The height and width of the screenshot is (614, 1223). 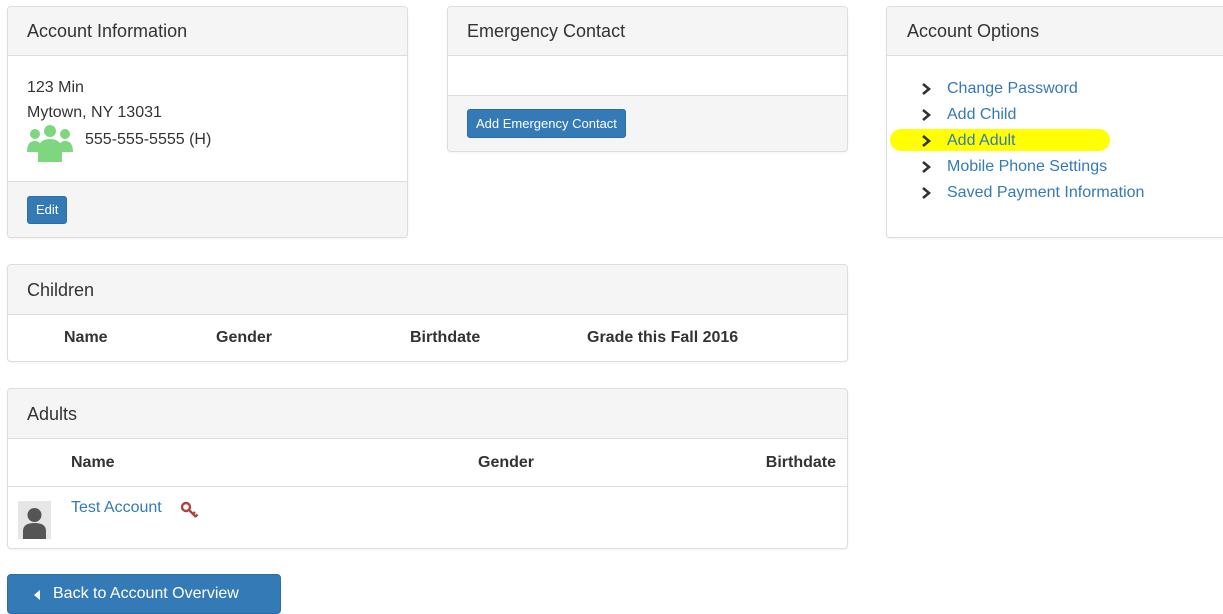 I want to click on caret-left-icon, so click(x=37, y=595).